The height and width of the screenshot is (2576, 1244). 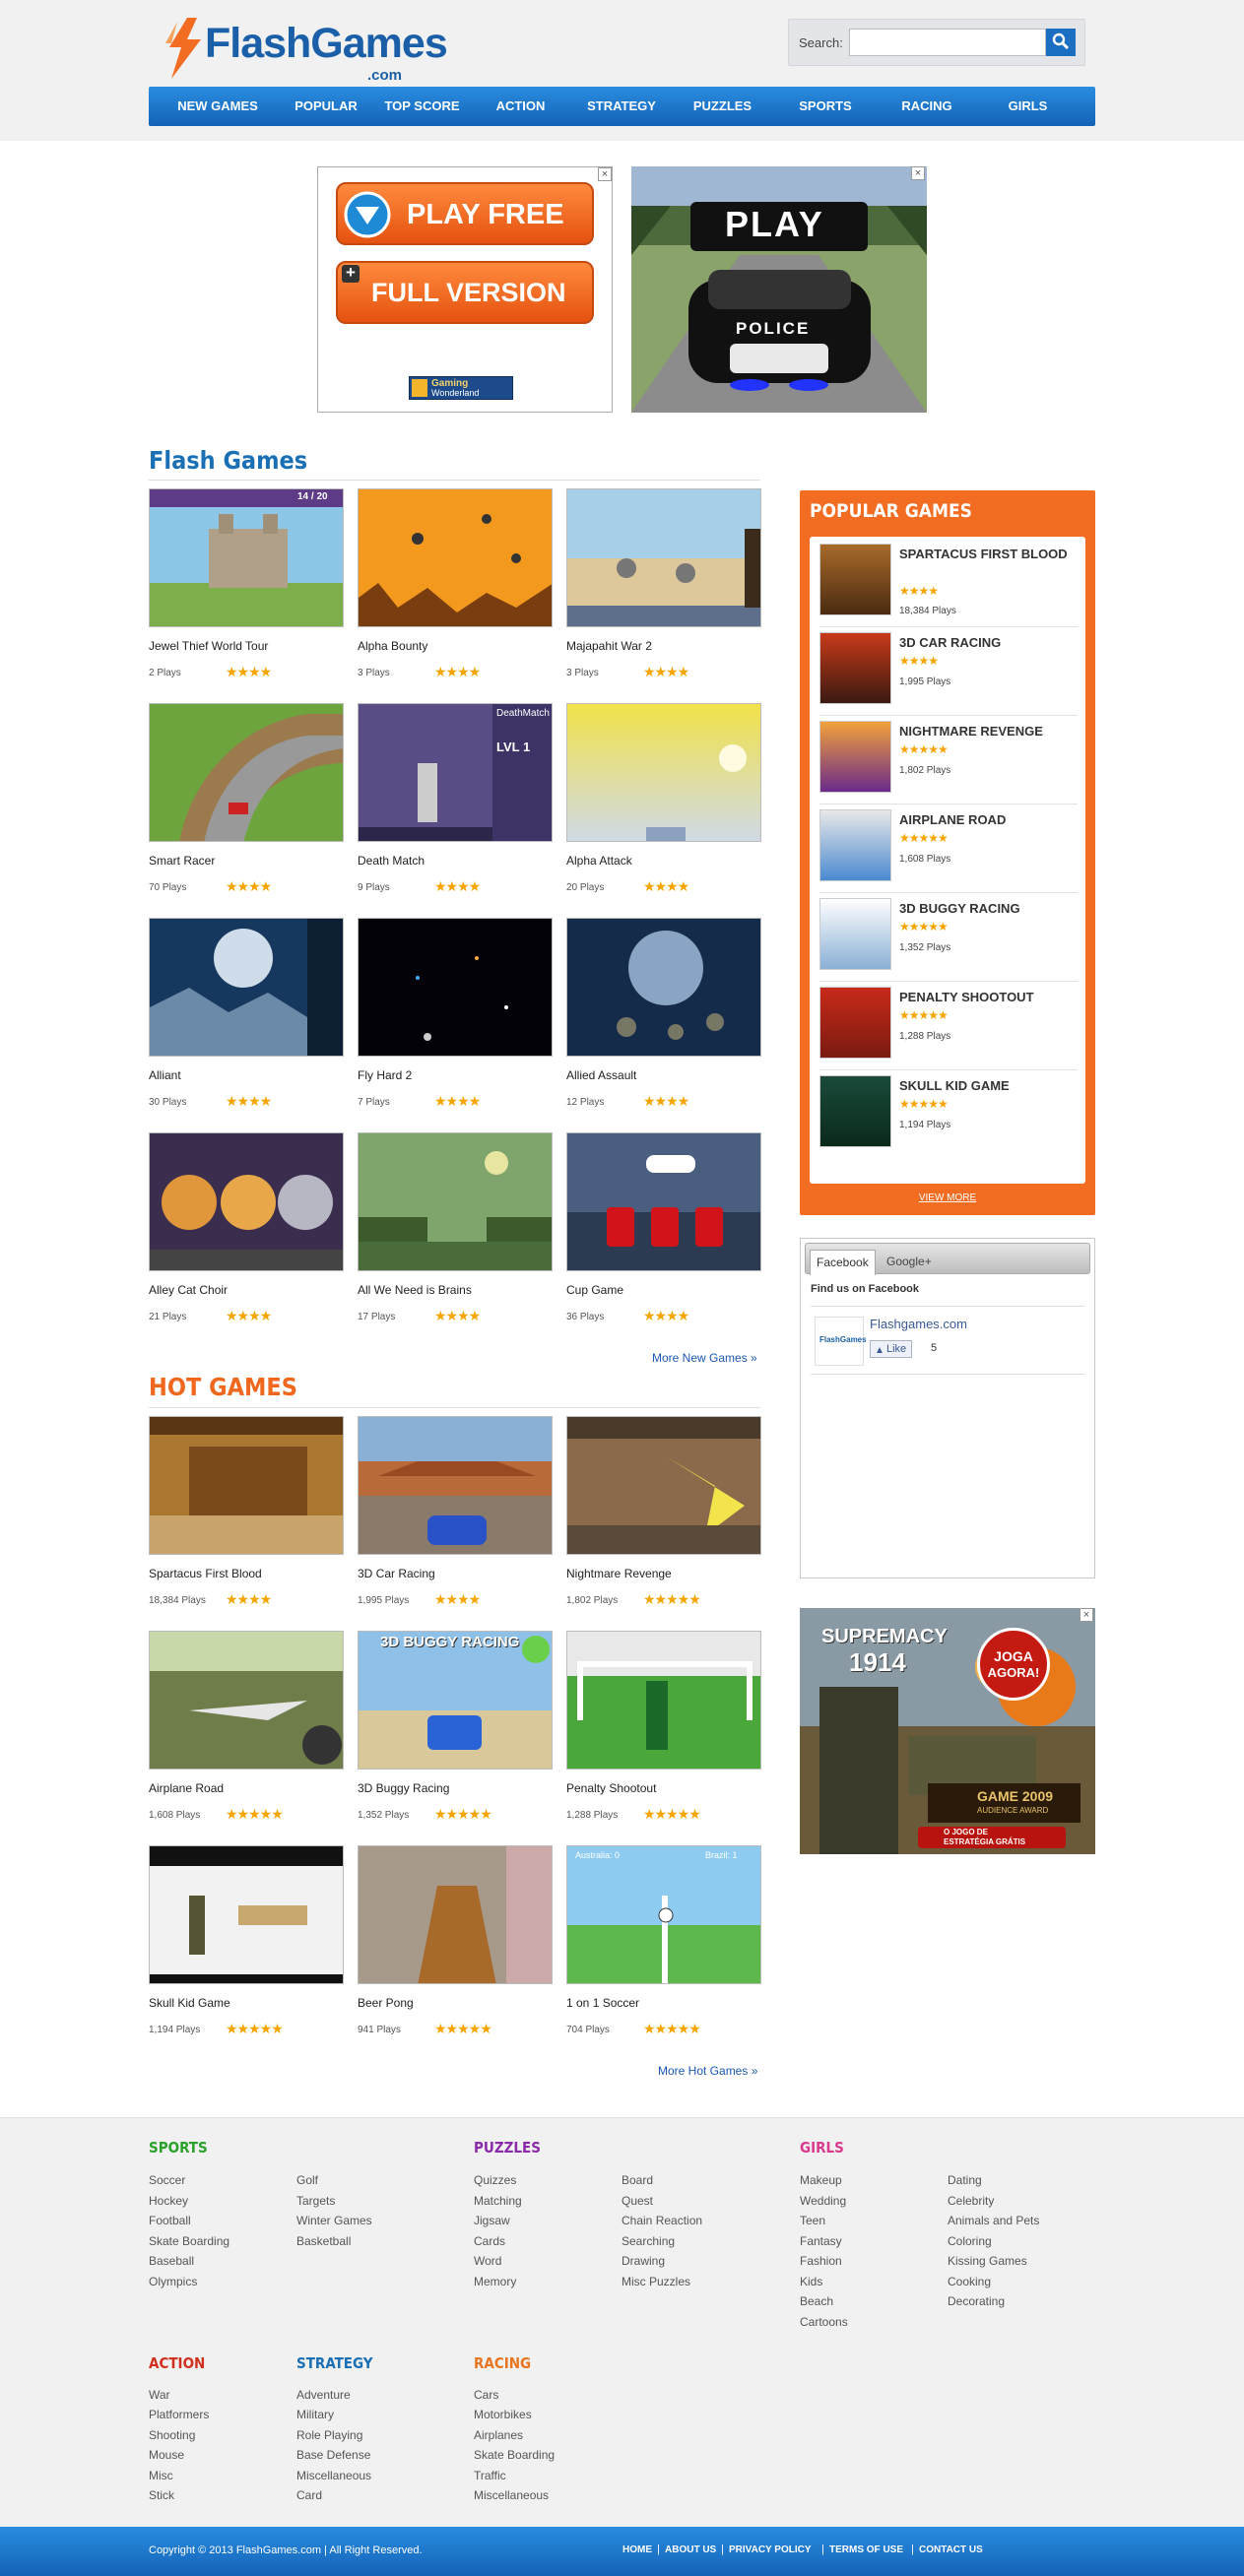 I want to click on game-name: Skull Kid Game, so click(x=189, y=2003).